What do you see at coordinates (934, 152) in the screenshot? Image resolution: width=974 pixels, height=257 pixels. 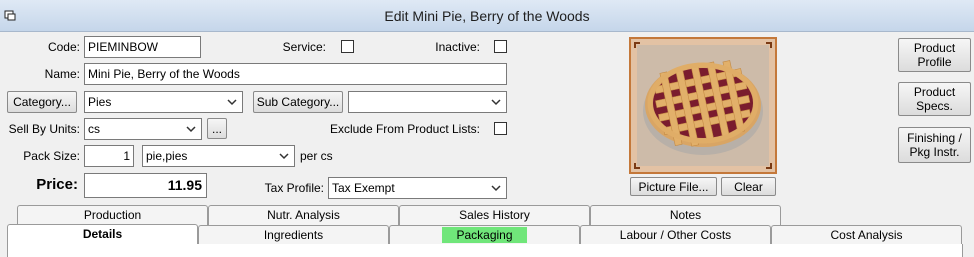 I see `finishing-line2: Pkg Instr.` at bounding box center [934, 152].